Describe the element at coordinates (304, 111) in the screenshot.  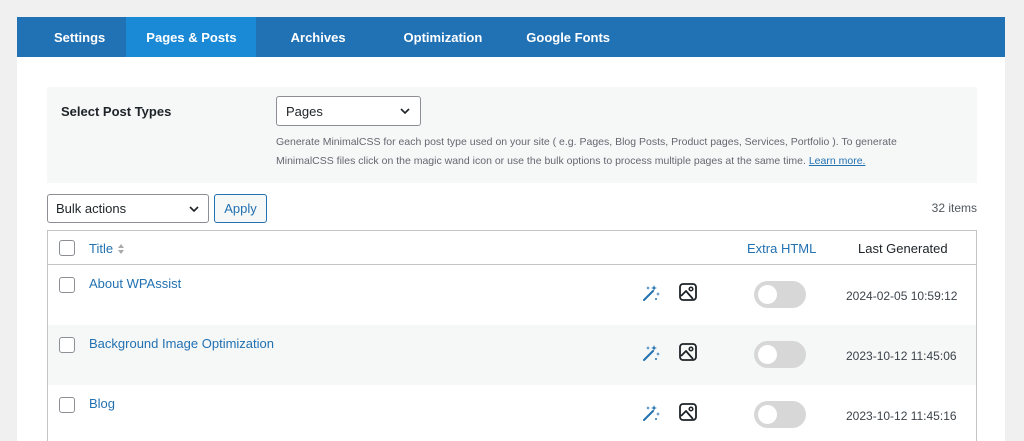
I see `post-type-selected-value: Pages` at that location.